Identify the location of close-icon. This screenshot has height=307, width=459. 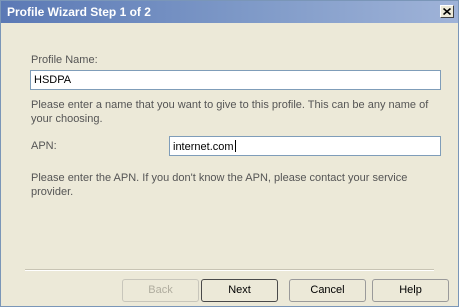
(447, 11).